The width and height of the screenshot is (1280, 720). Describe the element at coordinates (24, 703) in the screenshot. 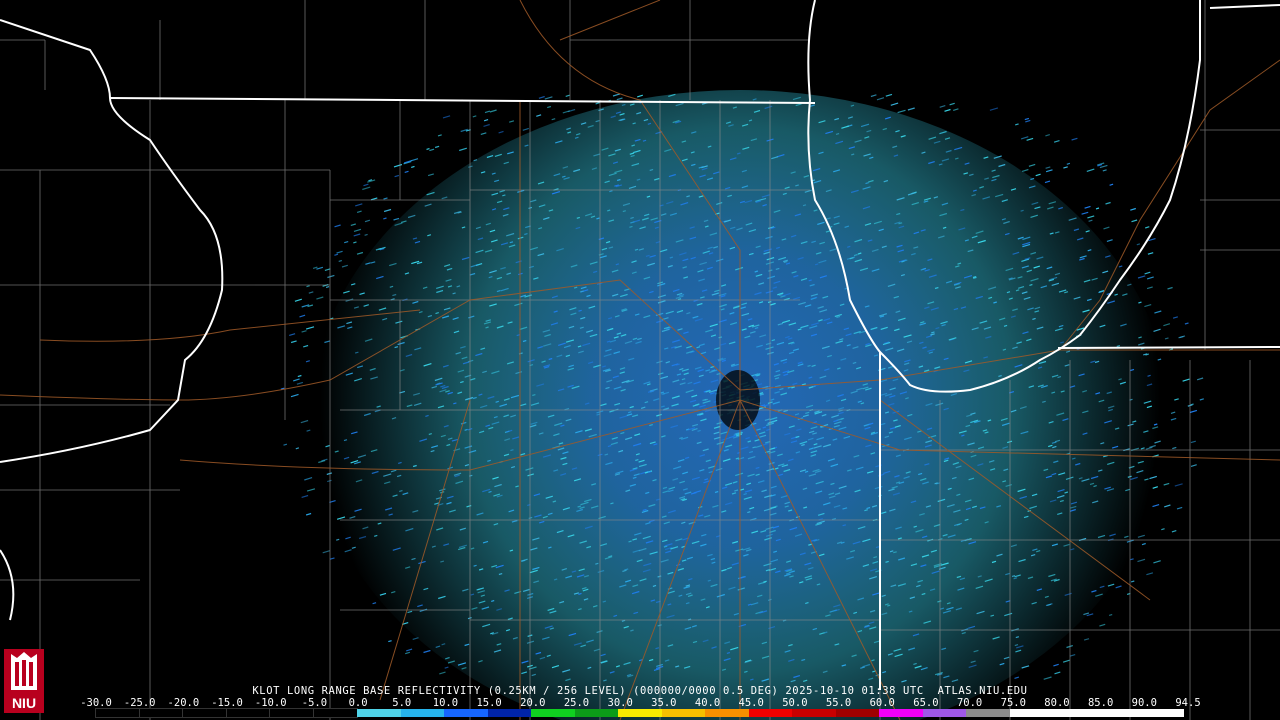

I see `svg-text: NIU` at that location.